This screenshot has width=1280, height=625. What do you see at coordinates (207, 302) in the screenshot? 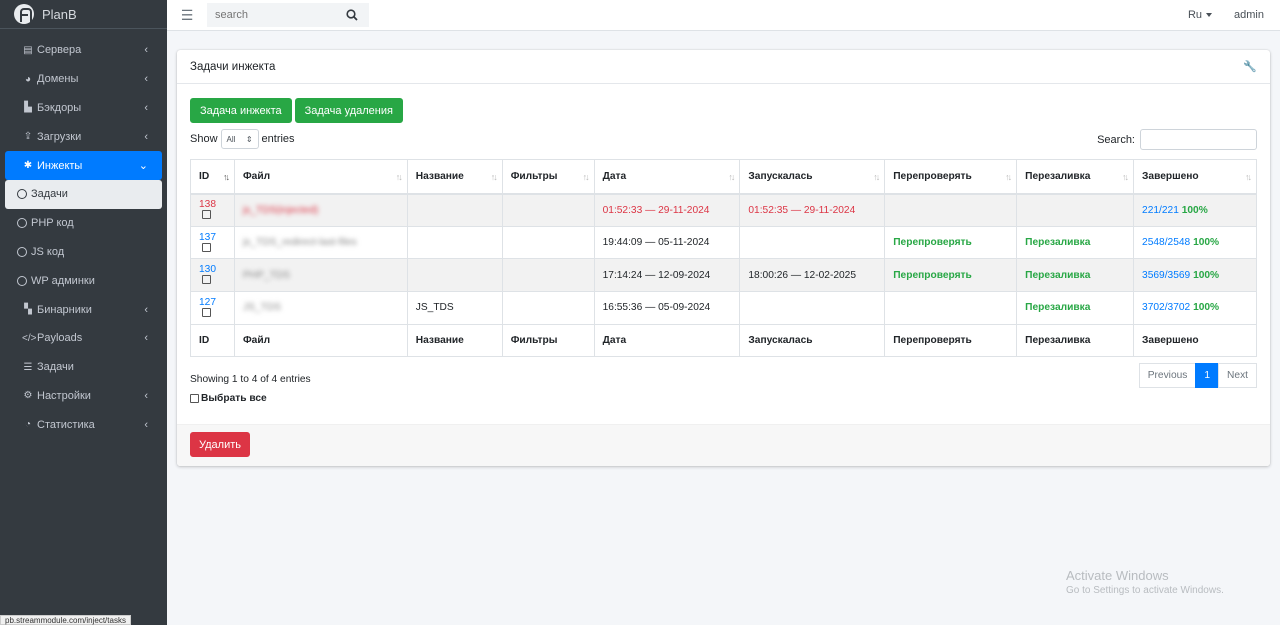
I see `task-id-link: 127` at bounding box center [207, 302].